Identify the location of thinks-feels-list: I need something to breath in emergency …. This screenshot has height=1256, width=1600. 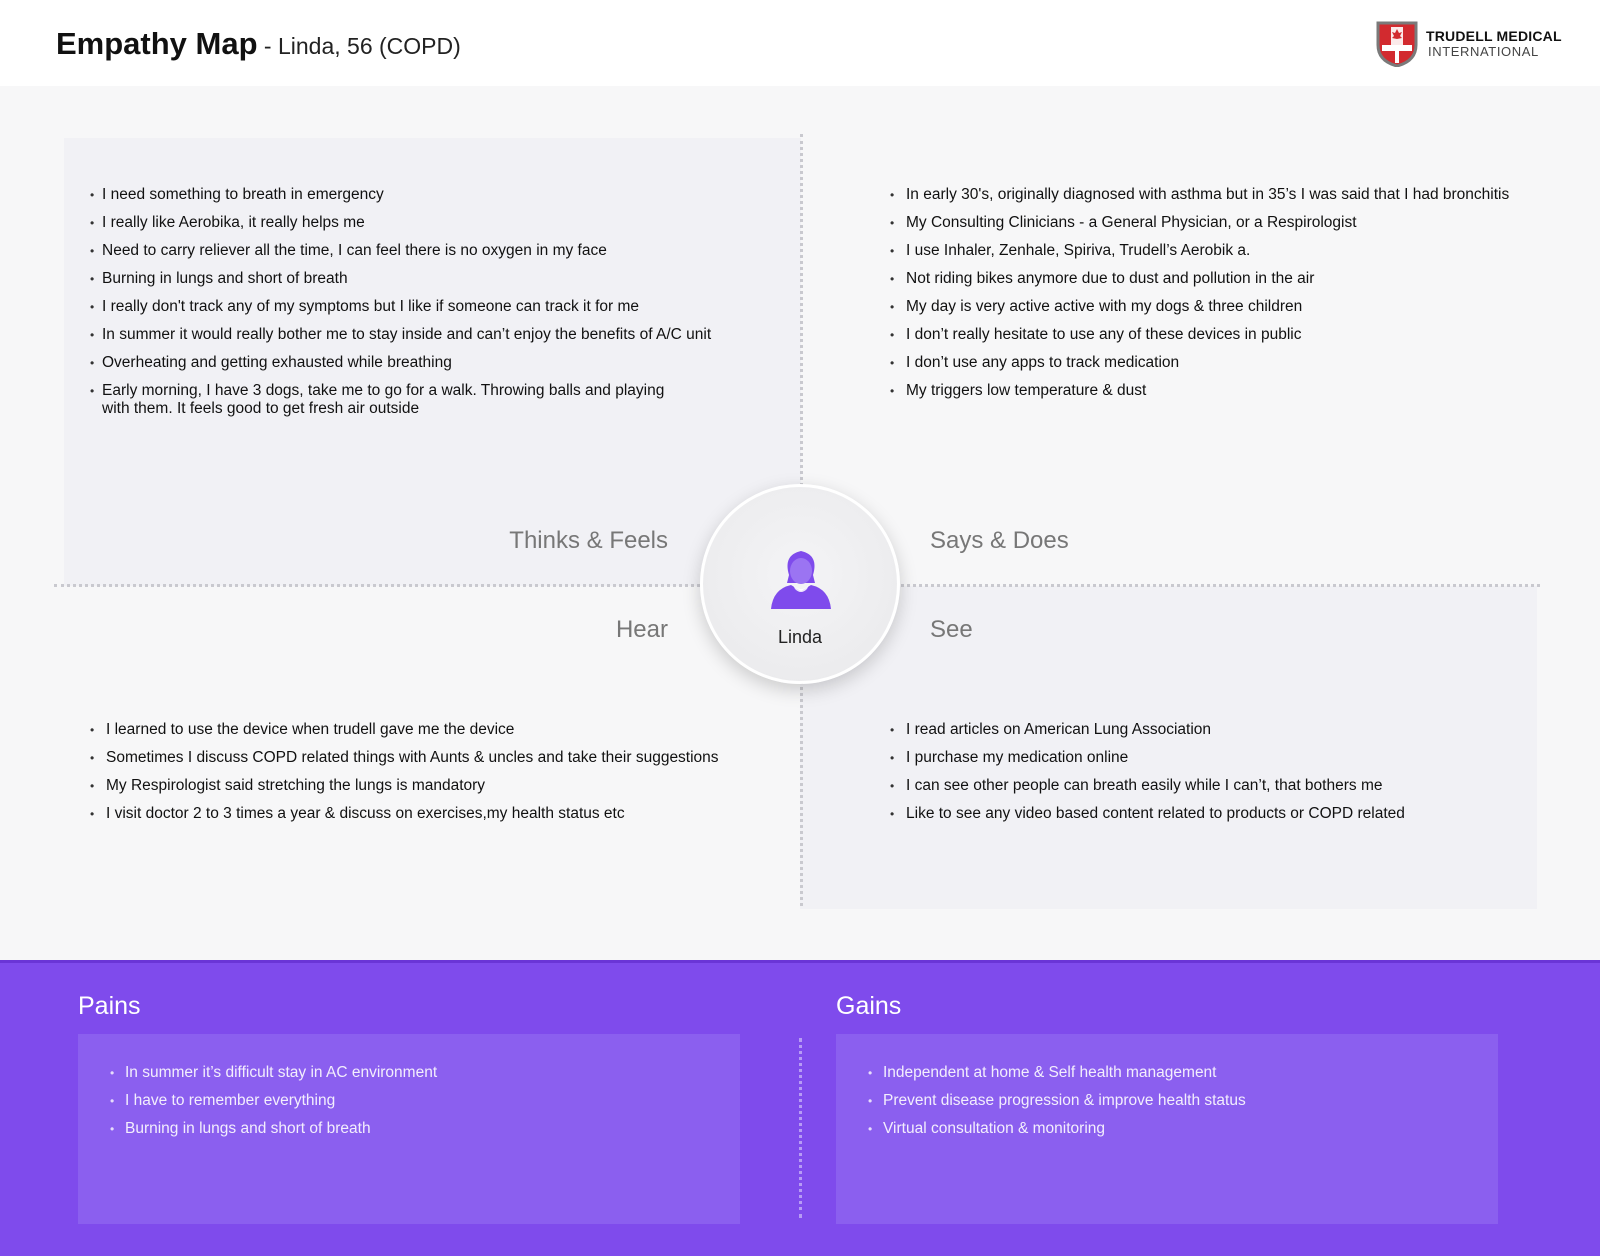
(430, 307).